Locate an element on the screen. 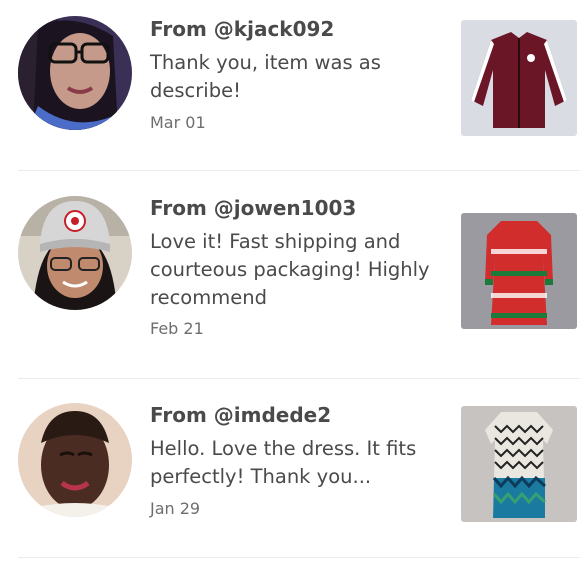  review-author: From @imdede2 is located at coordinates (240, 415).